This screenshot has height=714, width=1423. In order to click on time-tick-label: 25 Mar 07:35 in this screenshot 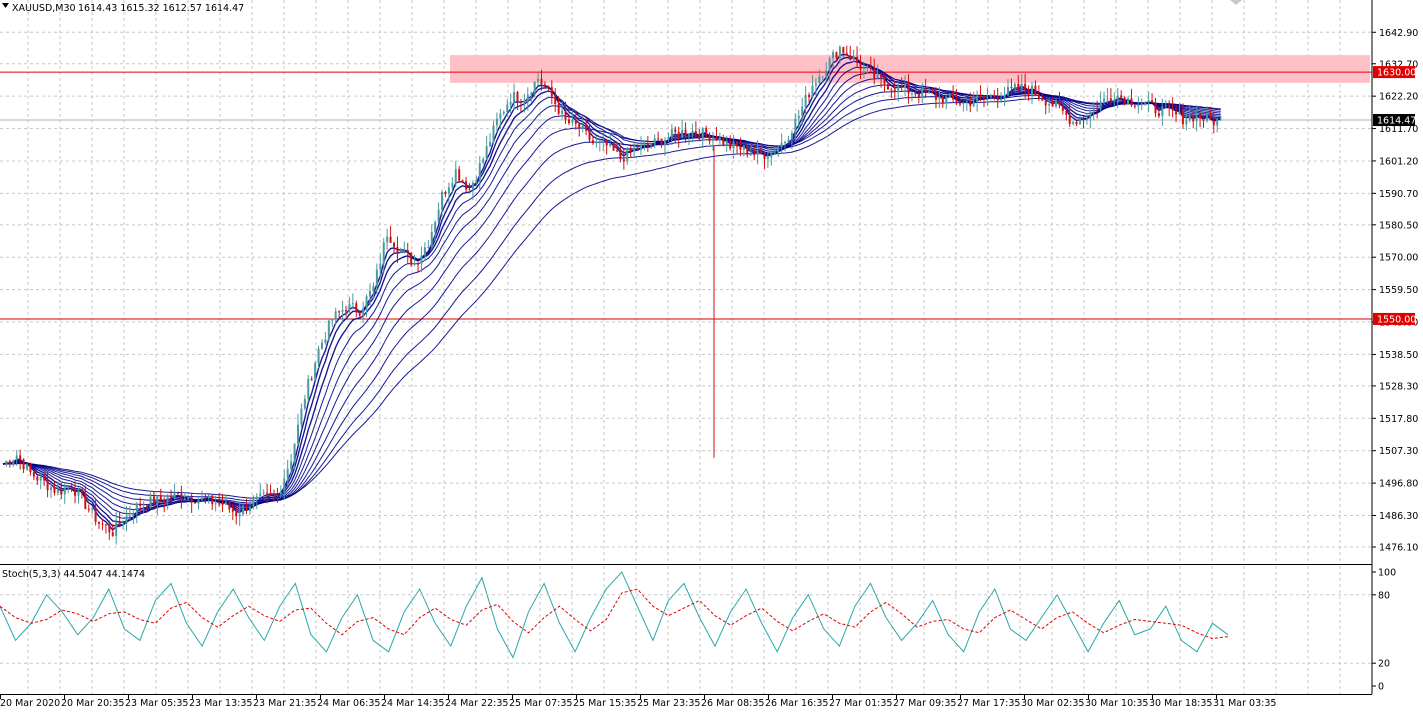, I will do `click(540, 703)`.